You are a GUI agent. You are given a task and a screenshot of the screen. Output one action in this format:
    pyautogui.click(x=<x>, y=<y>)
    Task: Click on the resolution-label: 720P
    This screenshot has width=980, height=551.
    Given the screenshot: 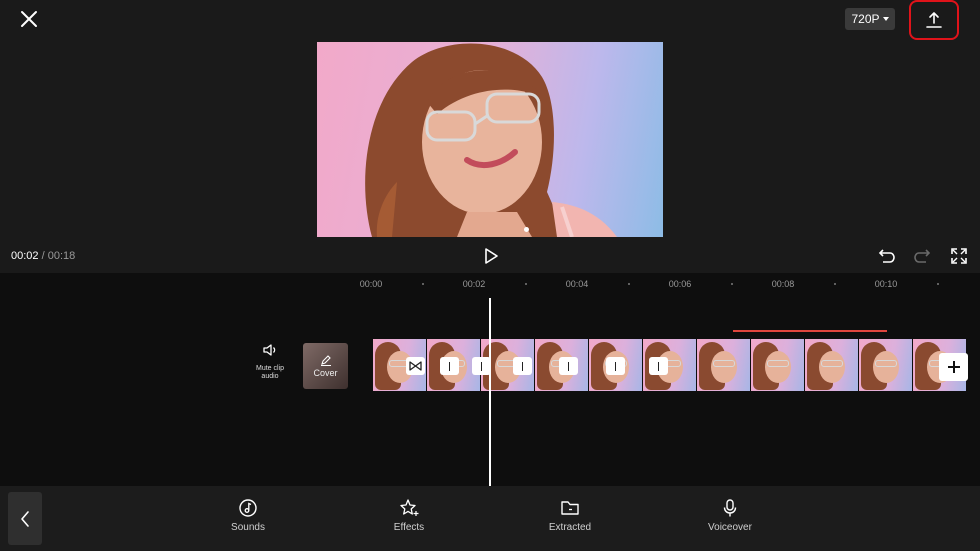 What is the action you would take?
    pyautogui.click(x=865, y=19)
    